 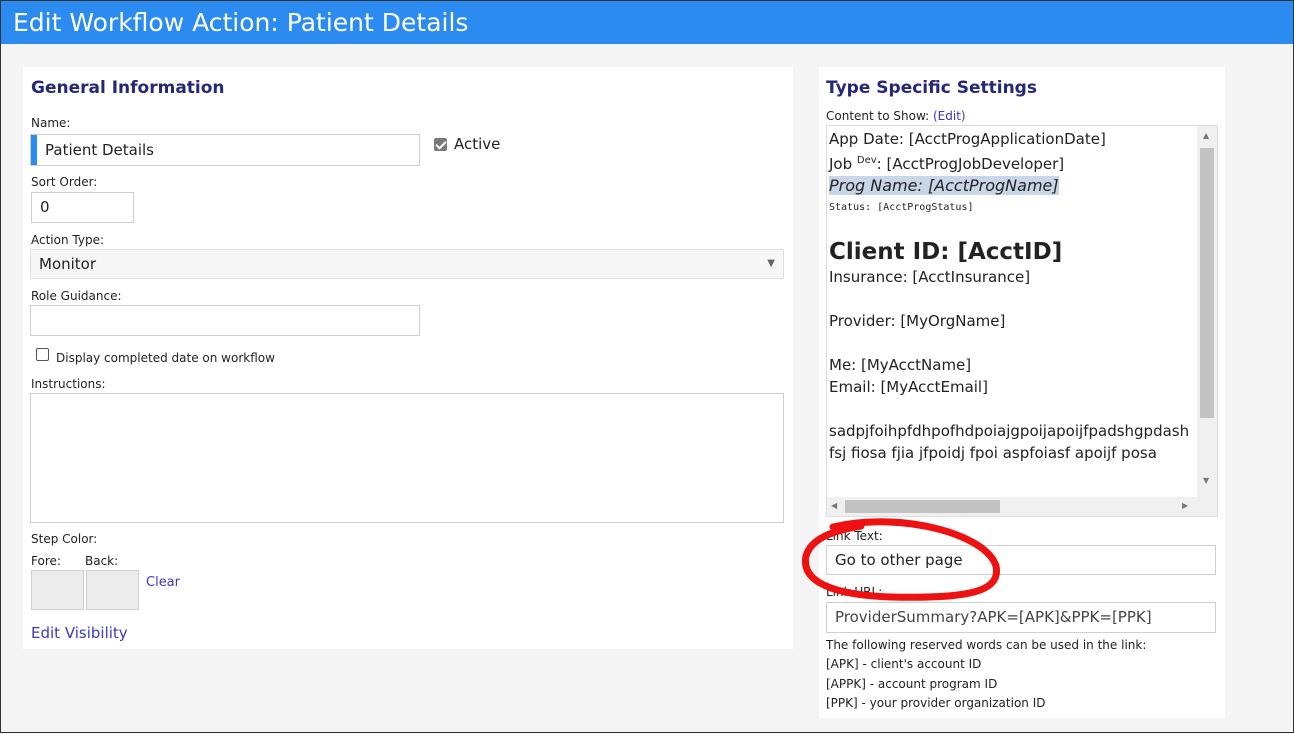 What do you see at coordinates (922, 506) in the screenshot?
I see `horizontal-scroll-thumb` at bounding box center [922, 506].